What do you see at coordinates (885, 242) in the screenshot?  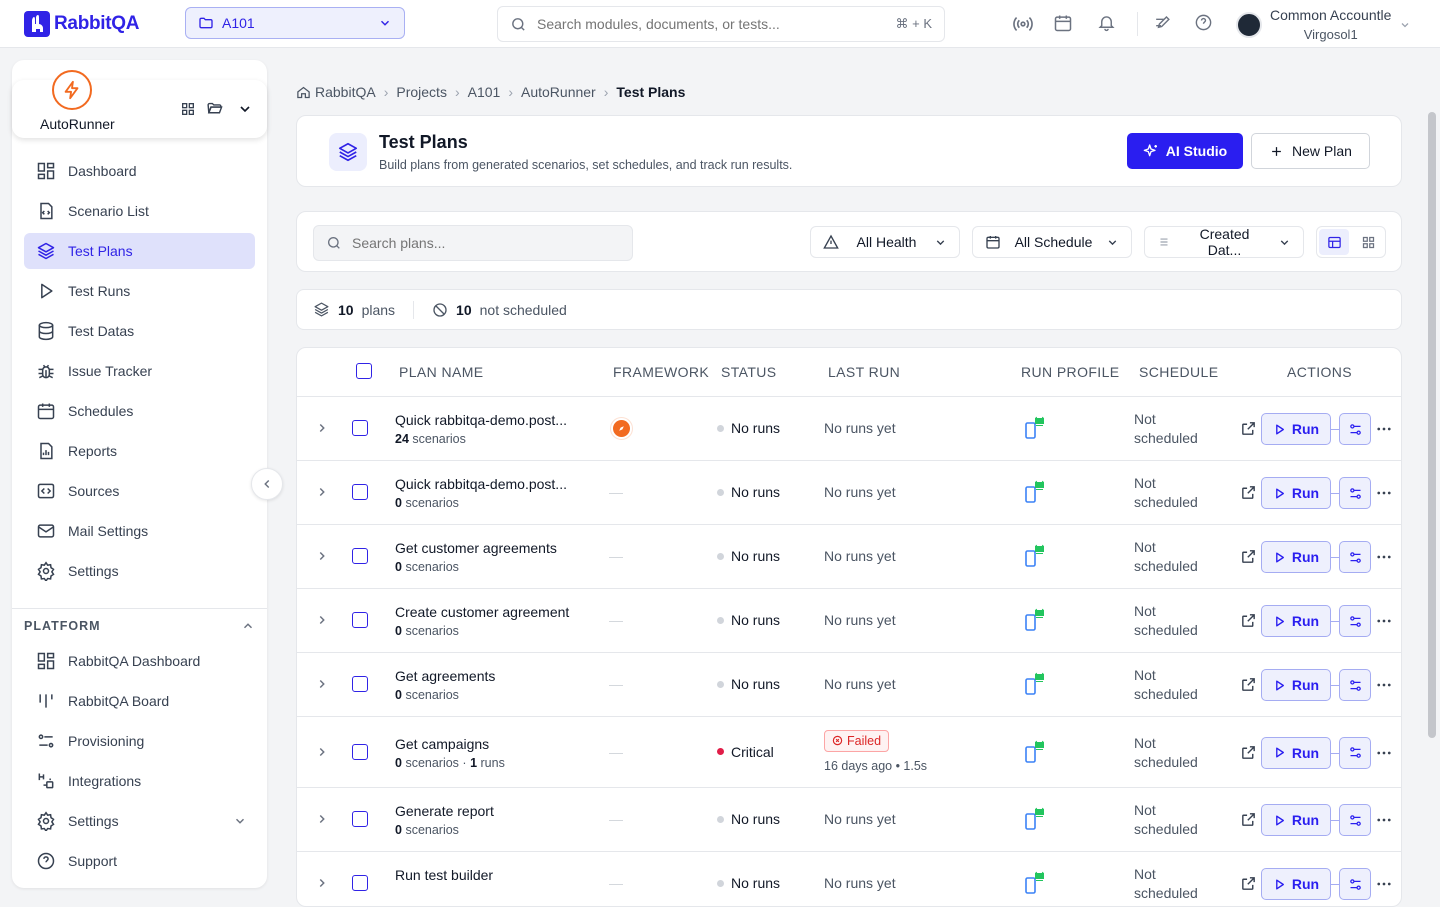 I see `health-filter: All Health` at bounding box center [885, 242].